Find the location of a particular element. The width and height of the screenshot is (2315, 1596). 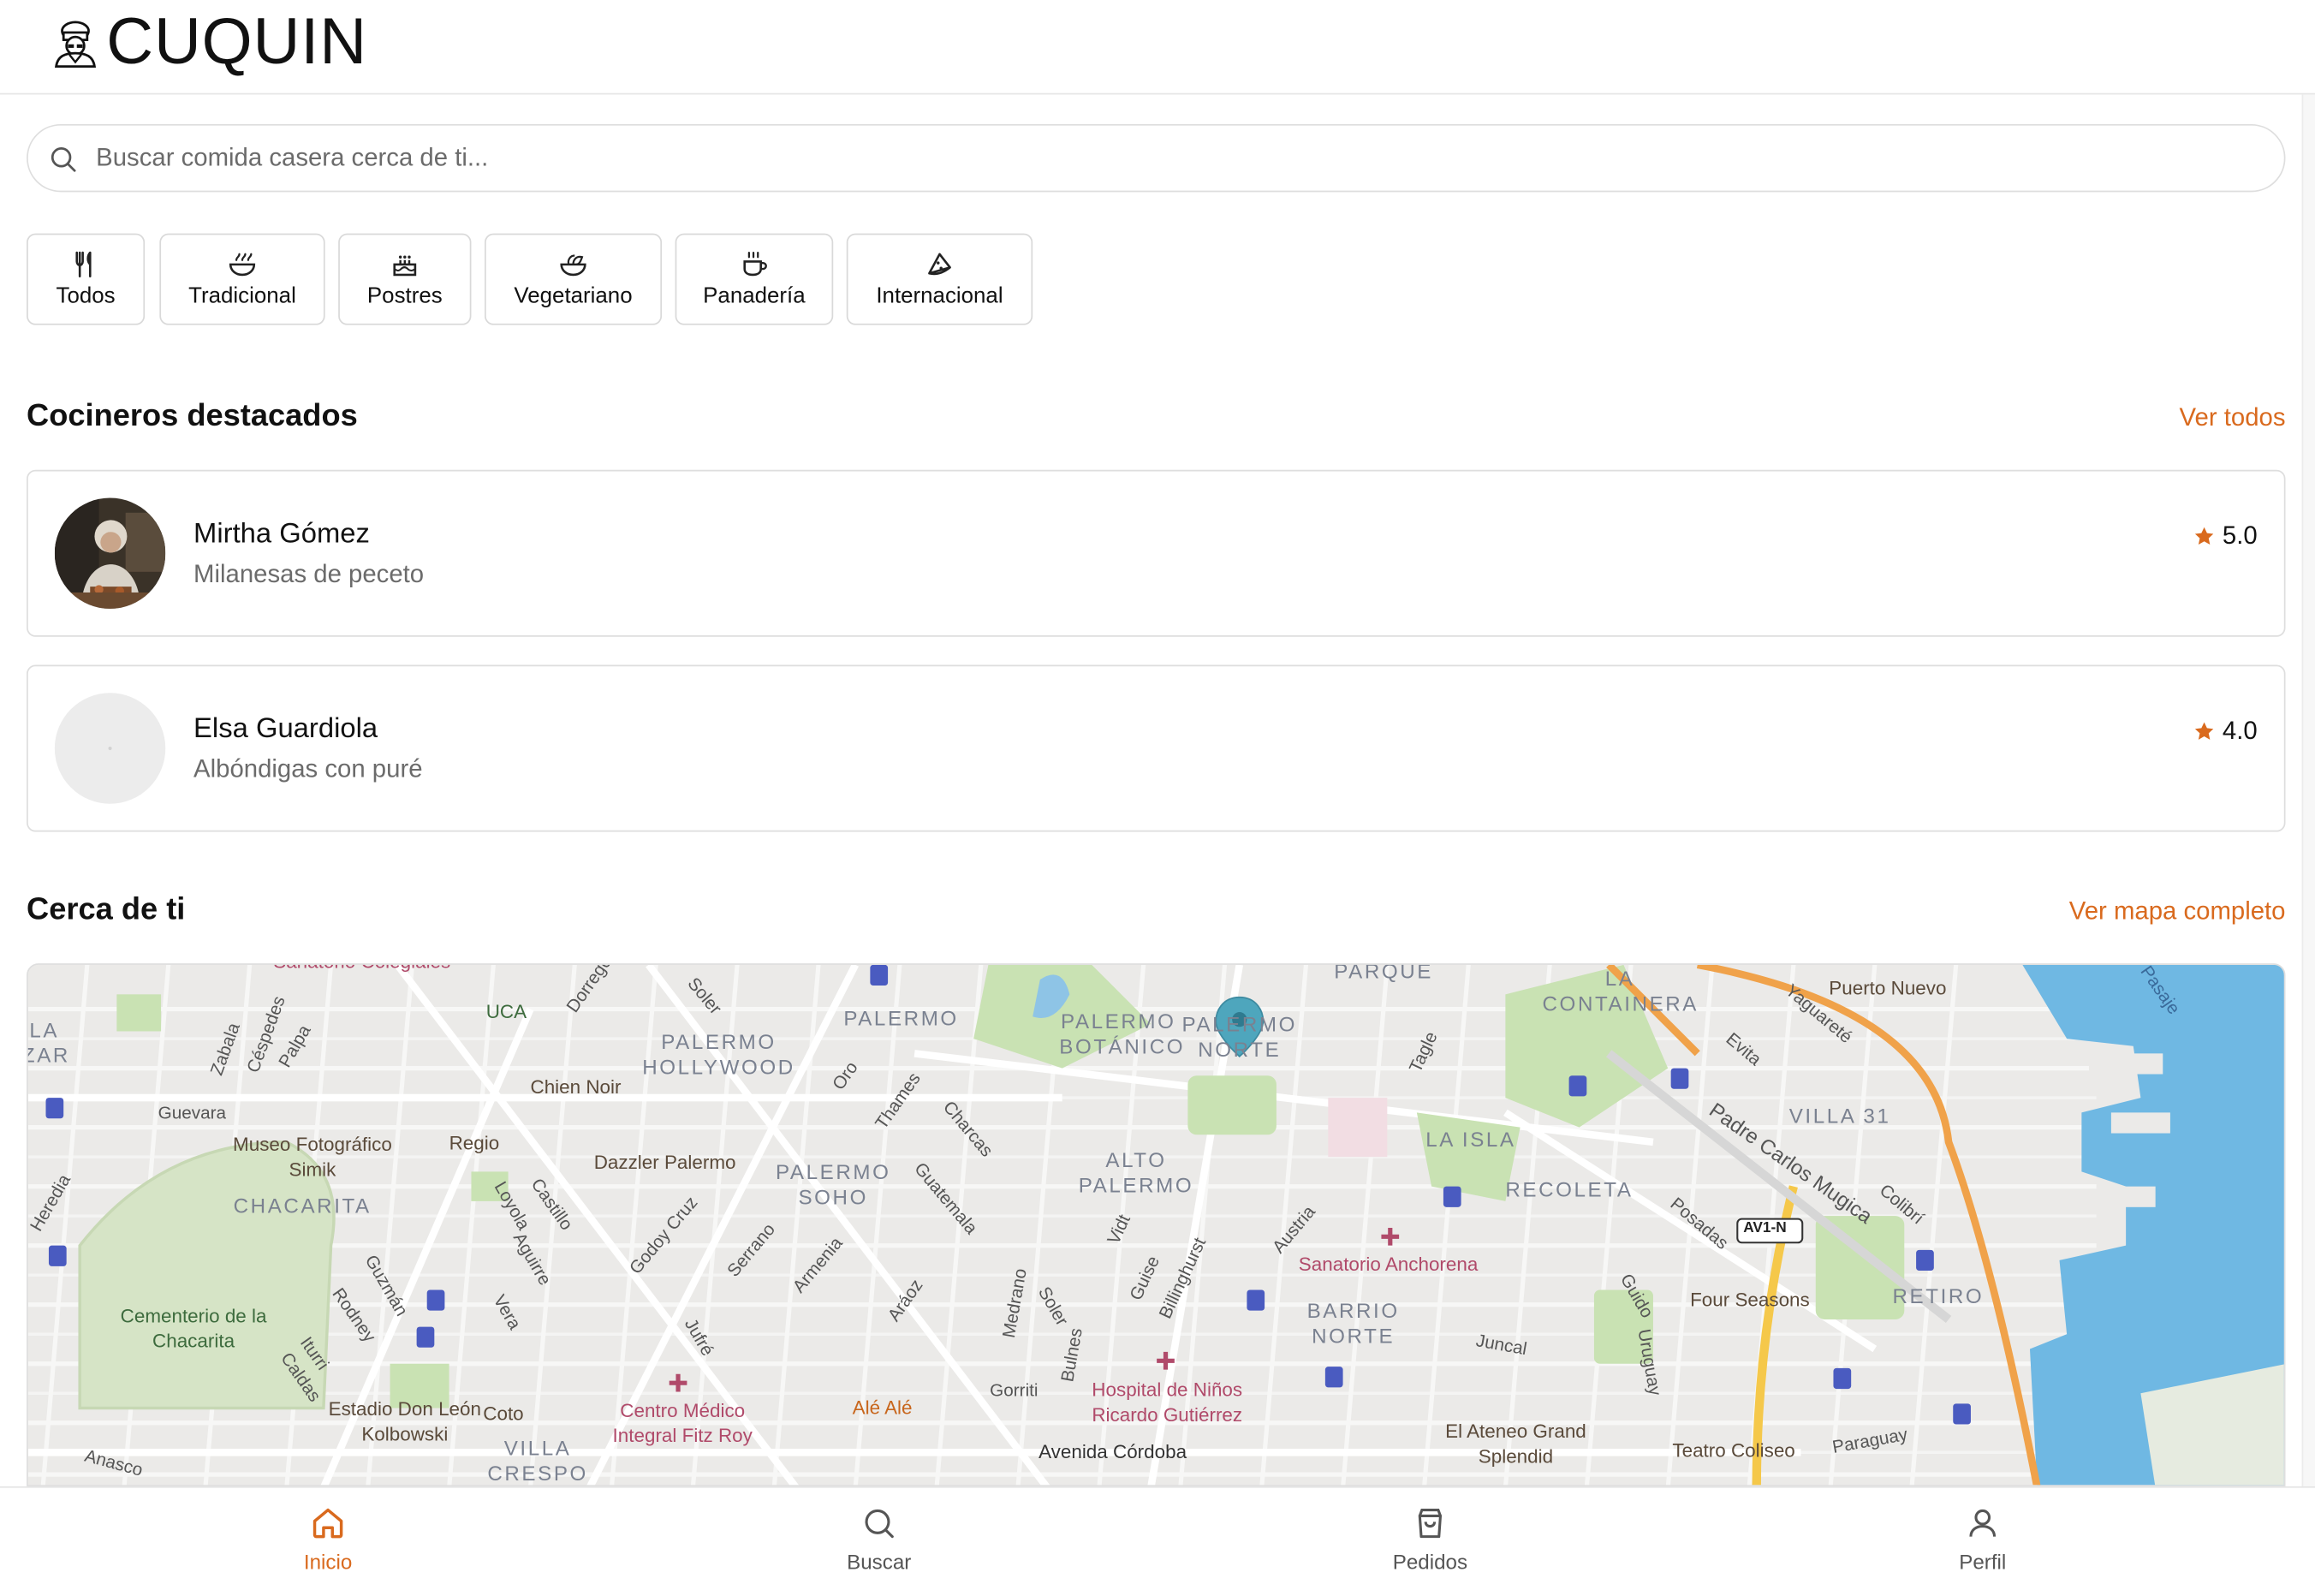

map-street-label: Gorriti is located at coordinates (1014, 1390).